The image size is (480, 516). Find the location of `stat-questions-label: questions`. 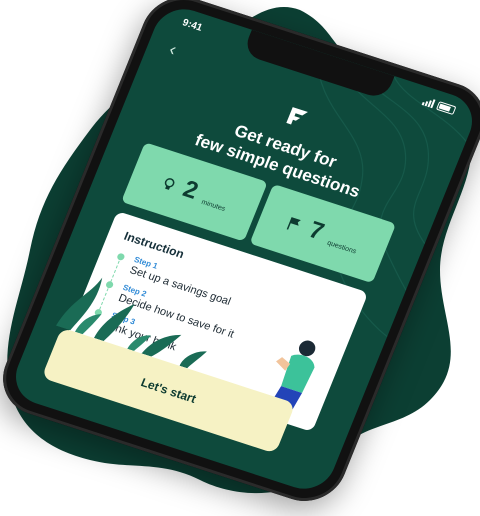

stat-questions-label: questions is located at coordinates (342, 247).